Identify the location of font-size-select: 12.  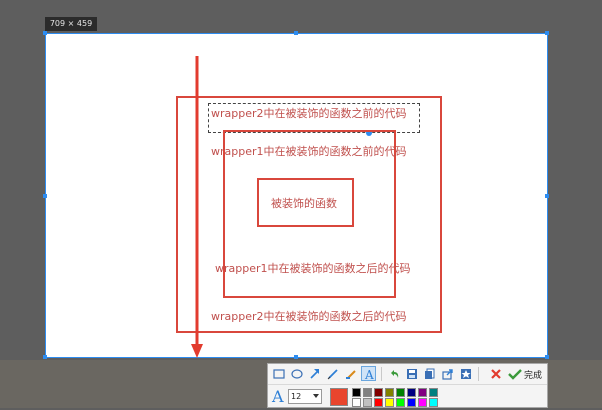
(305, 396).